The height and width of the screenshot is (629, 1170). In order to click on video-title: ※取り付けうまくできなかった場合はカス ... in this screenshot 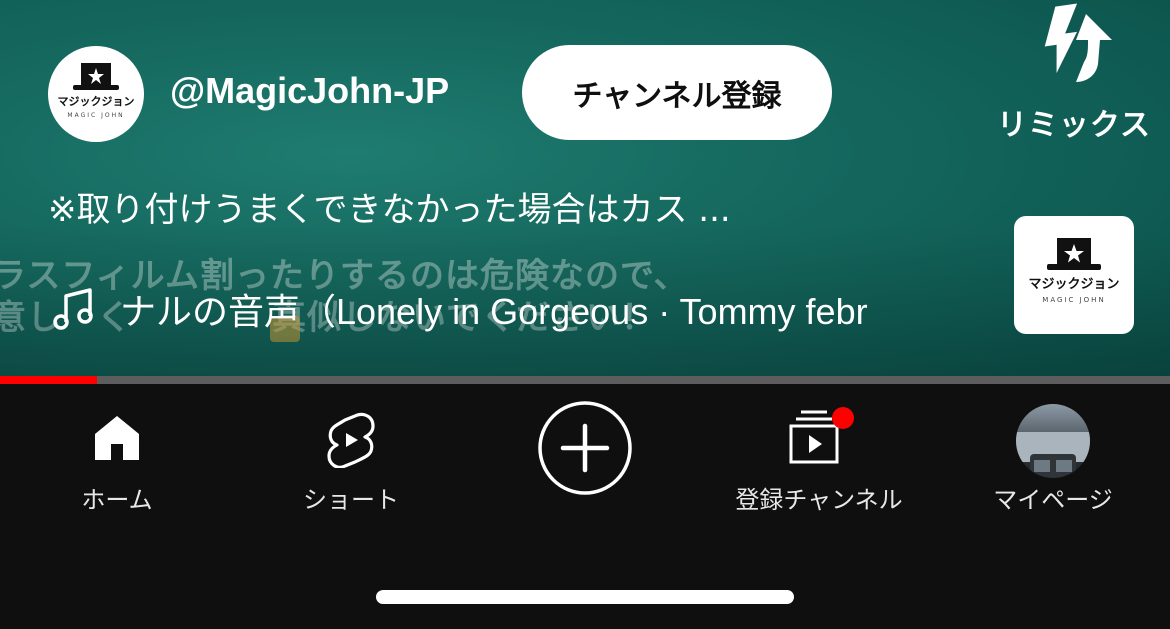, I will do `click(513, 206)`.